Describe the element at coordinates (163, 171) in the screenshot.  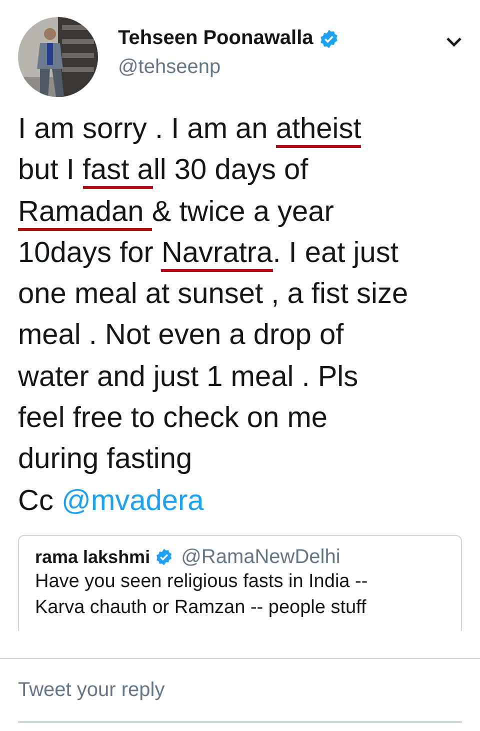
I see `tweet-text-line: but I fast all 30 days of` at that location.